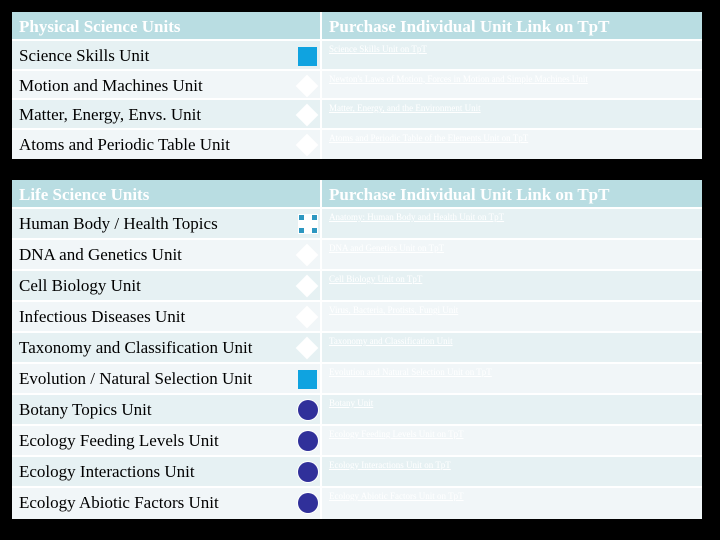  I want to click on link-cell: Ecology Abiotic Factors Unit on TpT, so click(512, 503).